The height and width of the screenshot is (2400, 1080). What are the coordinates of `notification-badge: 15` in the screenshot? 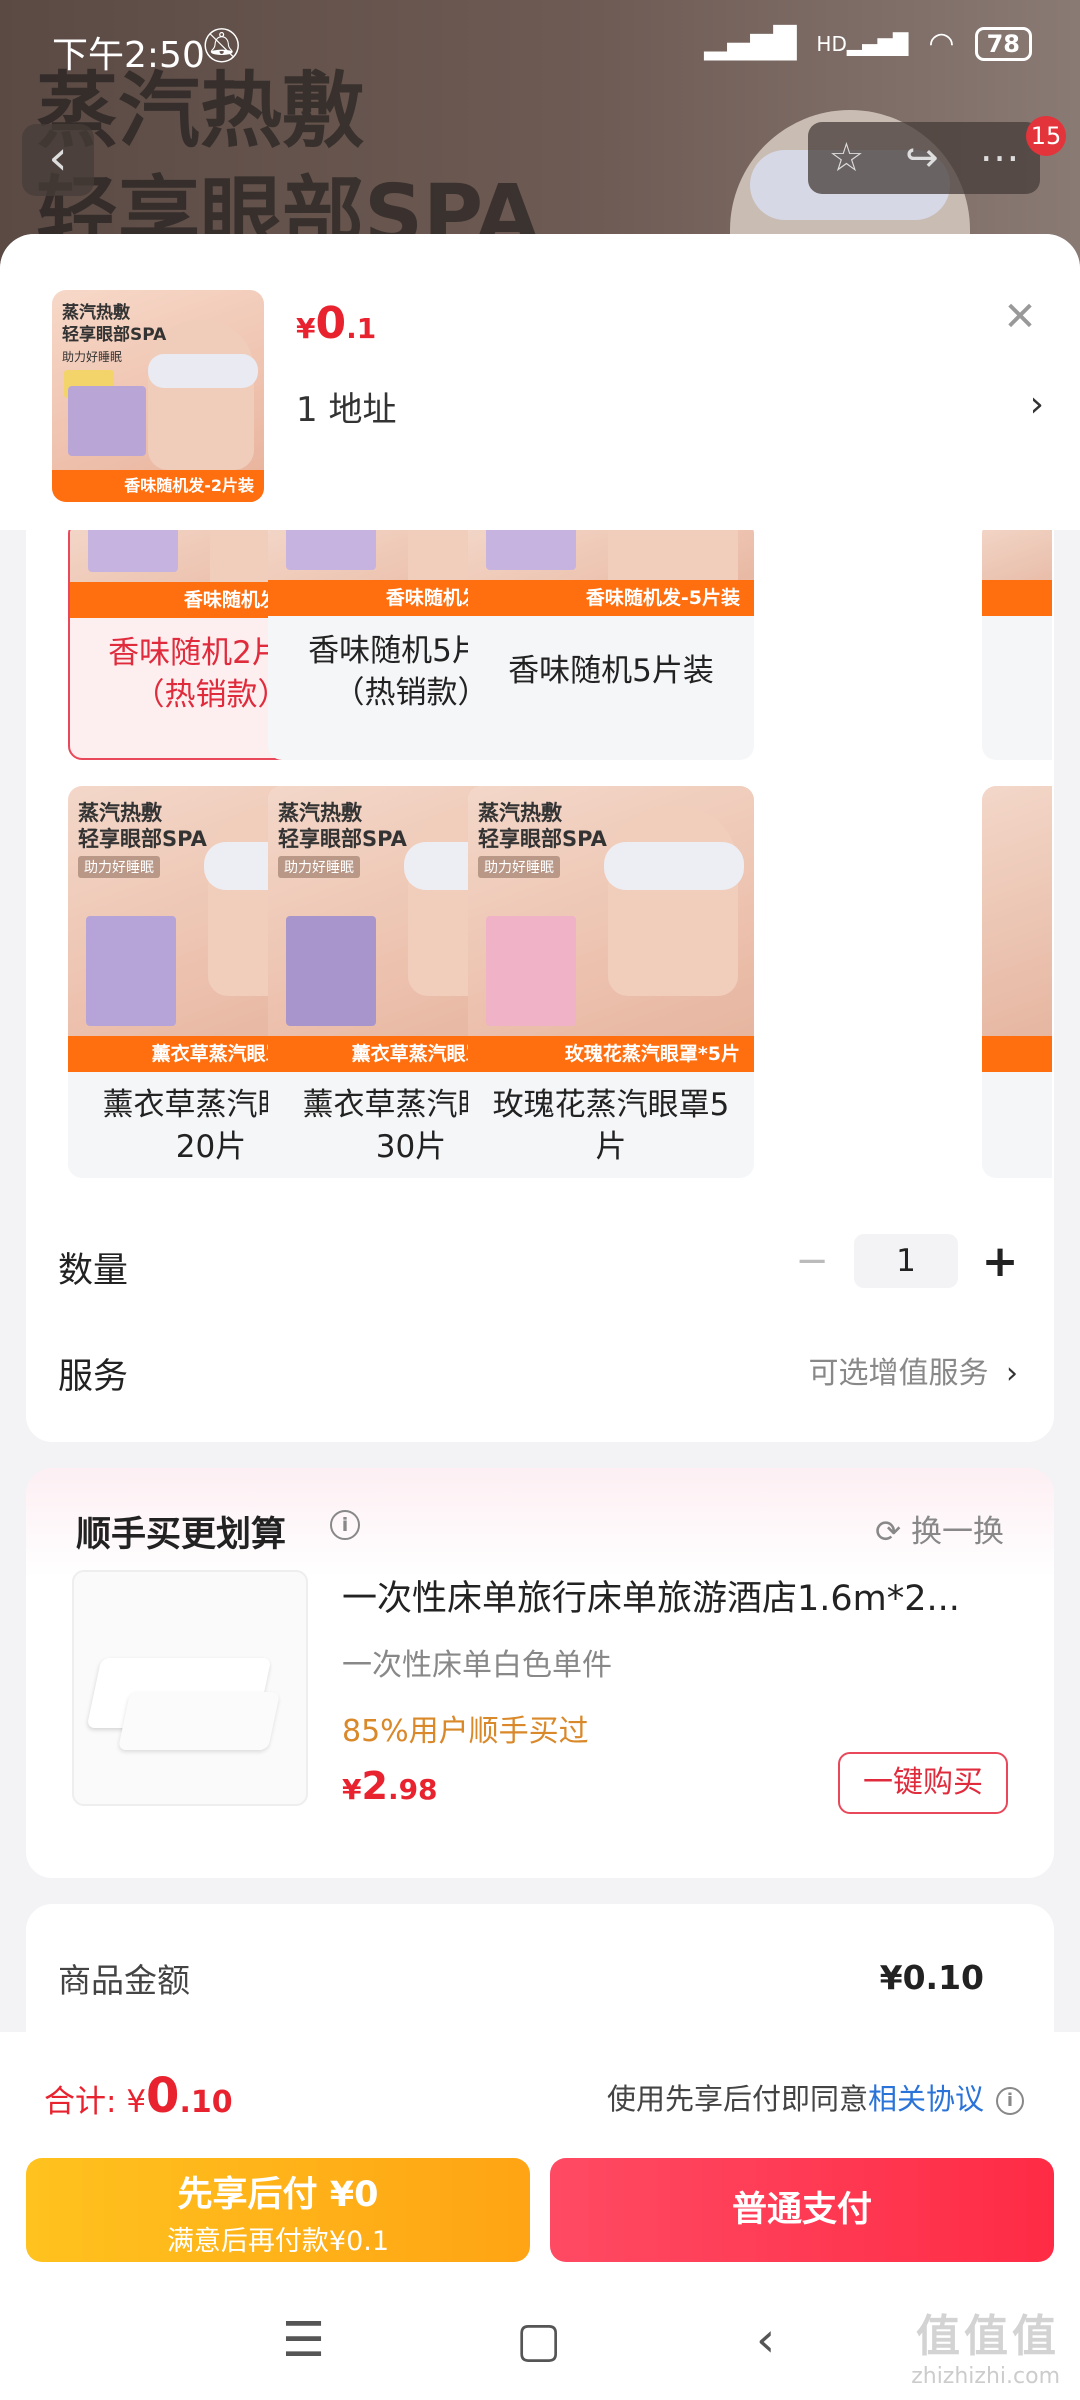 It's located at (1046, 136).